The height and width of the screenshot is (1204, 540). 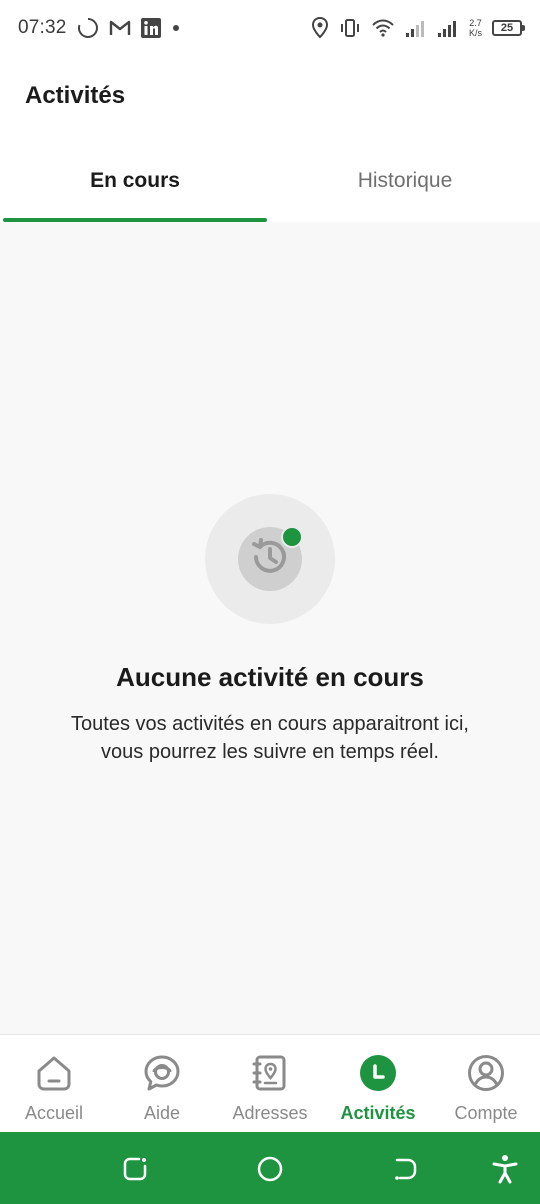 I want to click on nav-item-compte: Compte, so click(x=486, y=1083).